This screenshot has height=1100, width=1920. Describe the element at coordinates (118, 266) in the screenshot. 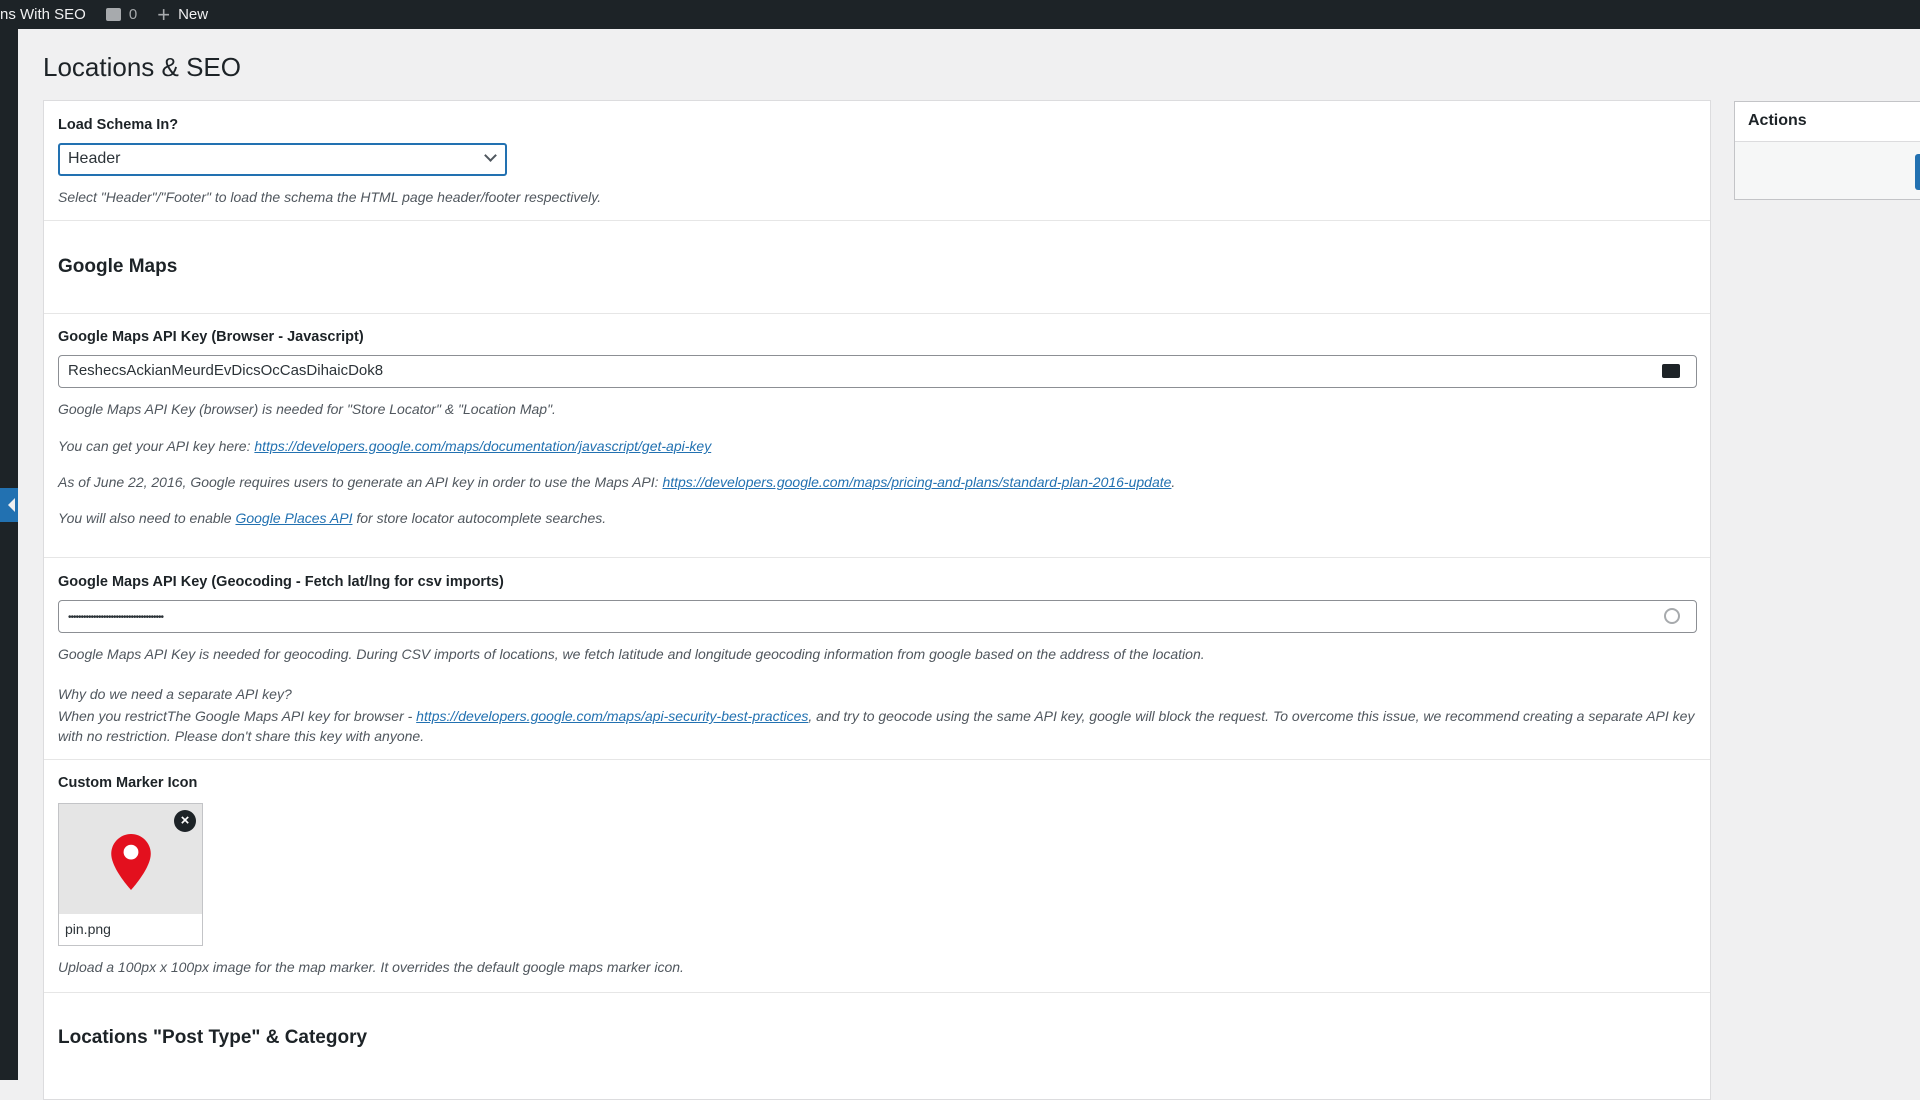

I see `google-maps-heading: Google Maps` at that location.